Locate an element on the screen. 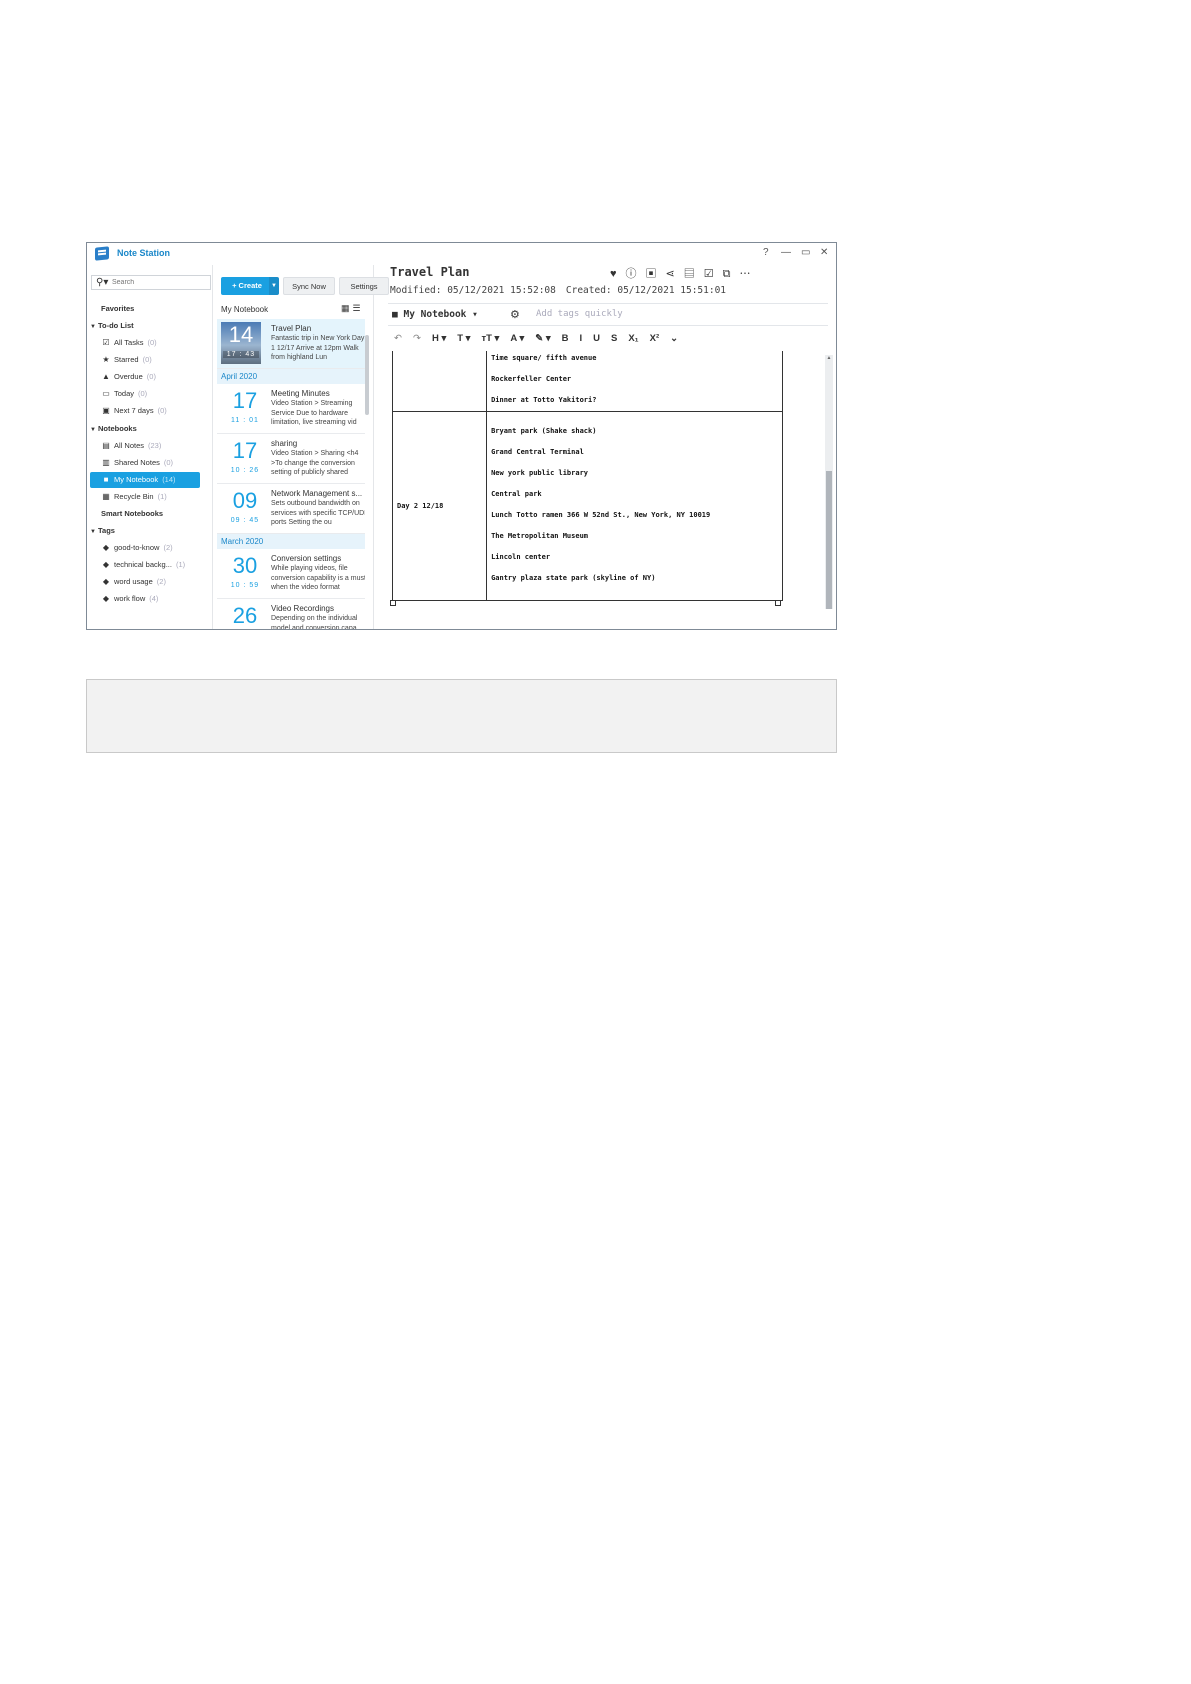 This screenshot has width=1191, height=1684. editor-scrollbar: ▲ is located at coordinates (829, 482).